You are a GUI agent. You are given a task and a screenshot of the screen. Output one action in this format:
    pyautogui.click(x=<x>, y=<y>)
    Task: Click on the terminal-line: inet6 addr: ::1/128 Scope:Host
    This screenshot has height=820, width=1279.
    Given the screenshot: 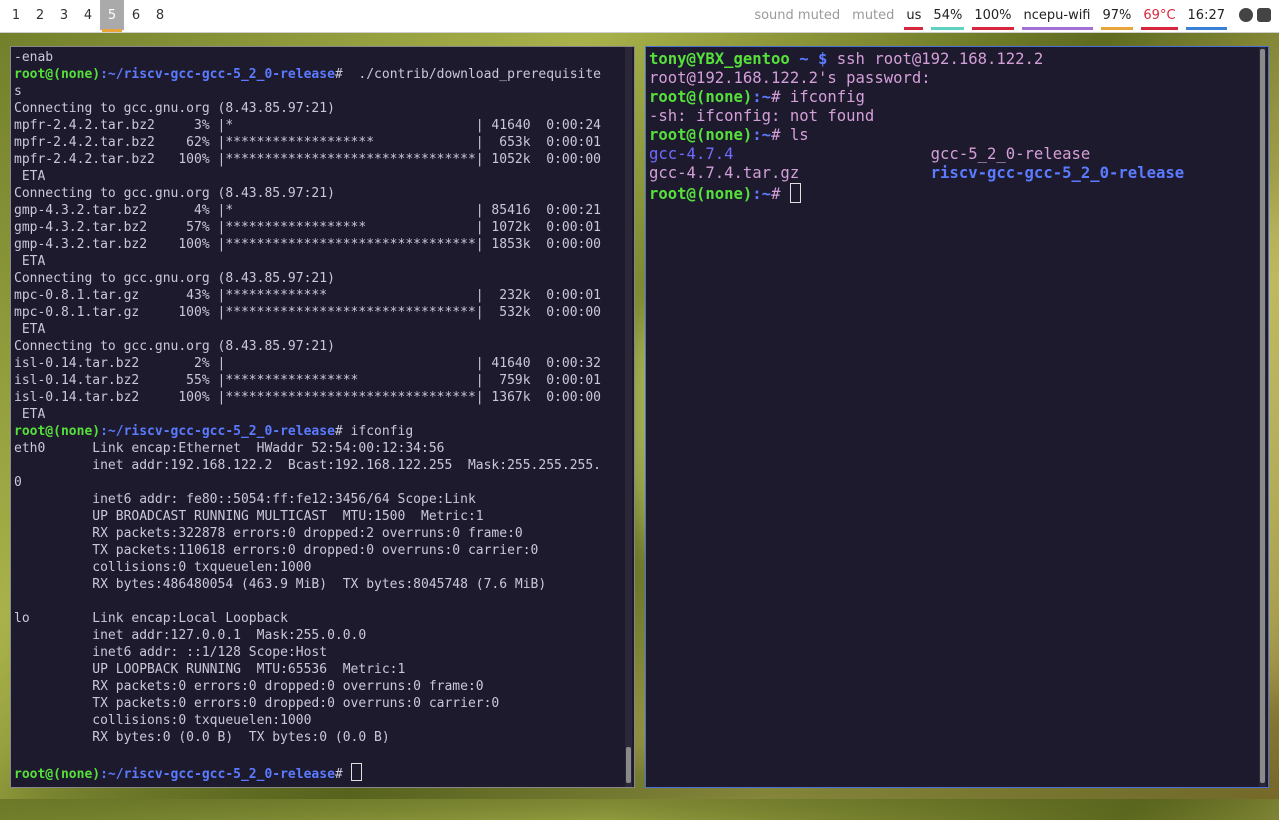 What is the action you would take?
    pyautogui.click(x=307, y=652)
    